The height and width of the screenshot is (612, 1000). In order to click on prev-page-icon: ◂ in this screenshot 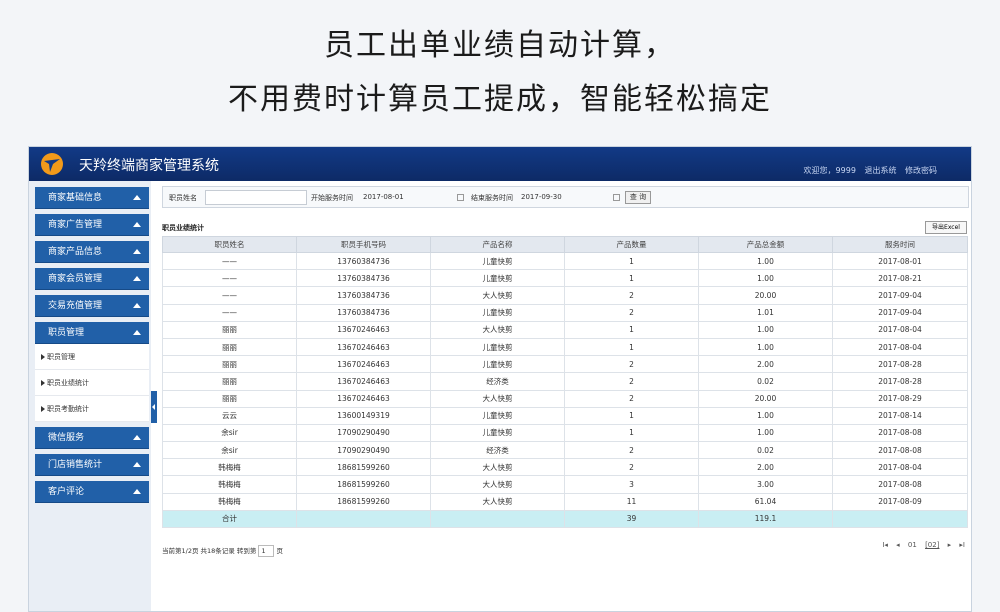, I will do `click(898, 545)`.